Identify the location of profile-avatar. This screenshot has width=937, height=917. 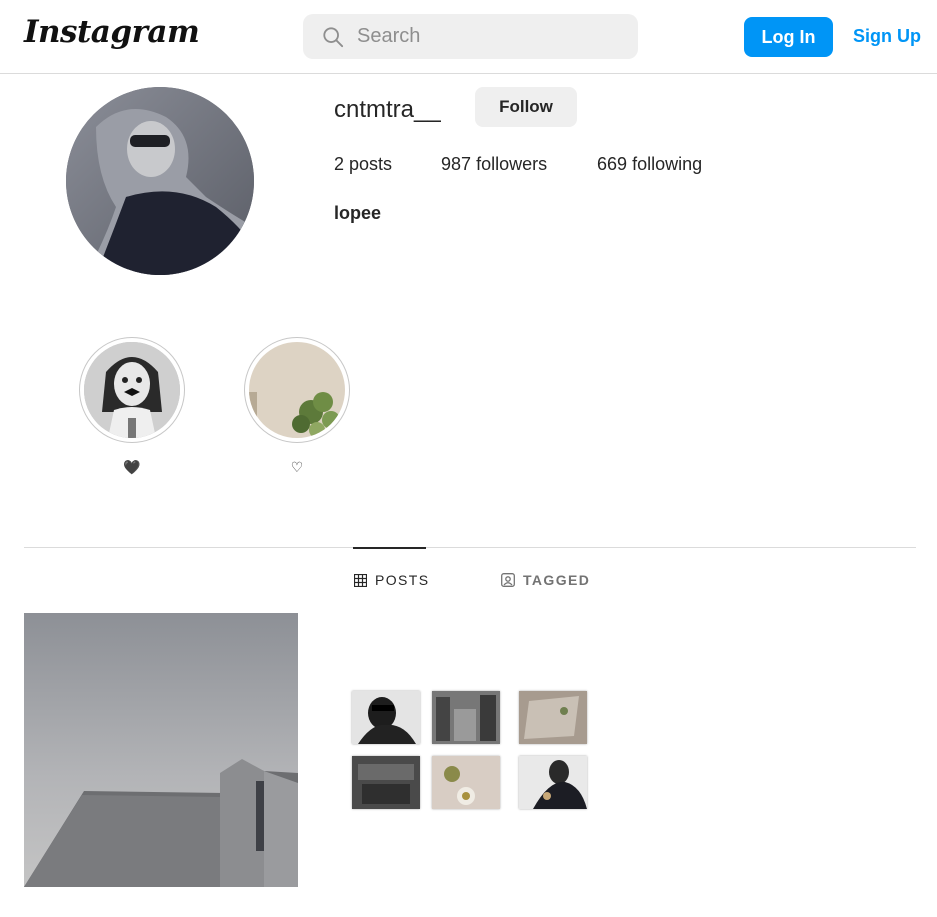
(160, 181).